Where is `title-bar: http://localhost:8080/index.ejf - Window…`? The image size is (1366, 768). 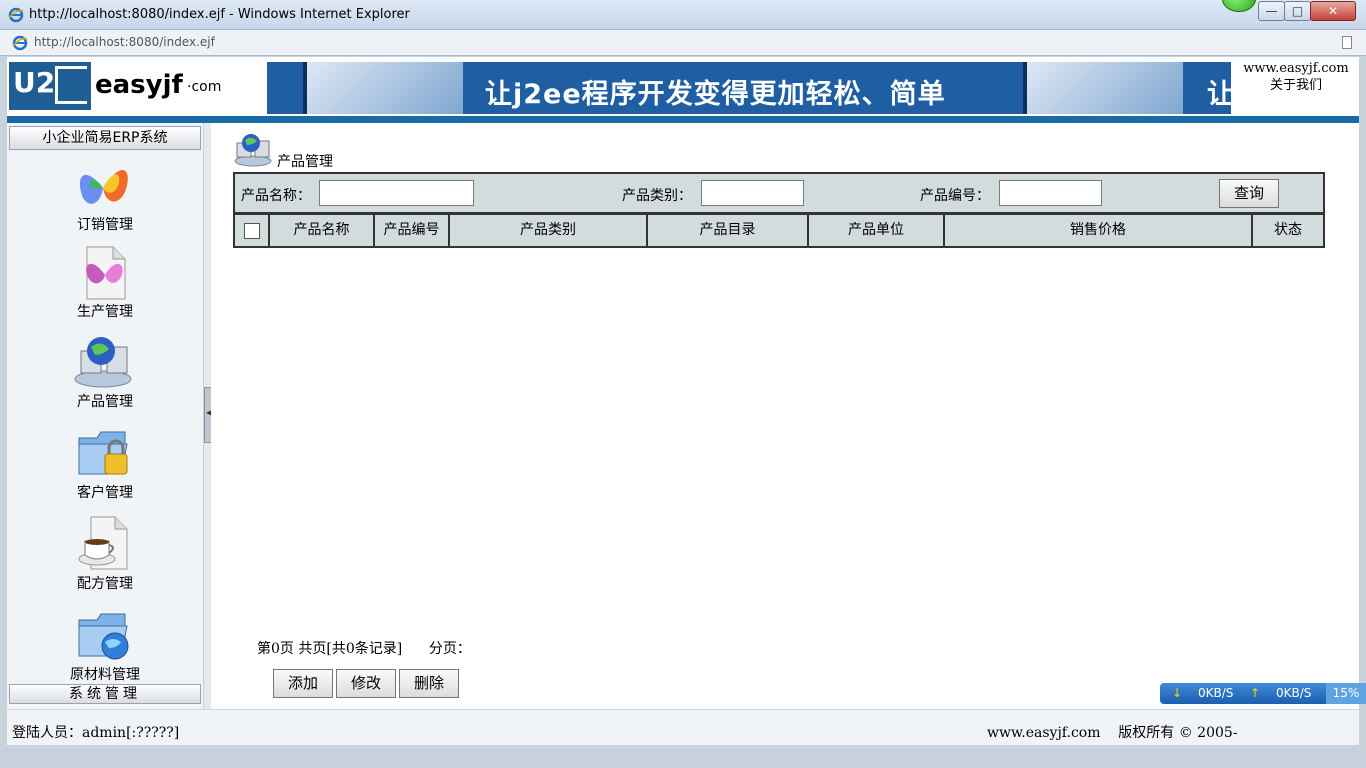 title-bar: http://localhost:8080/index.ejf - Window… is located at coordinates (683, 15).